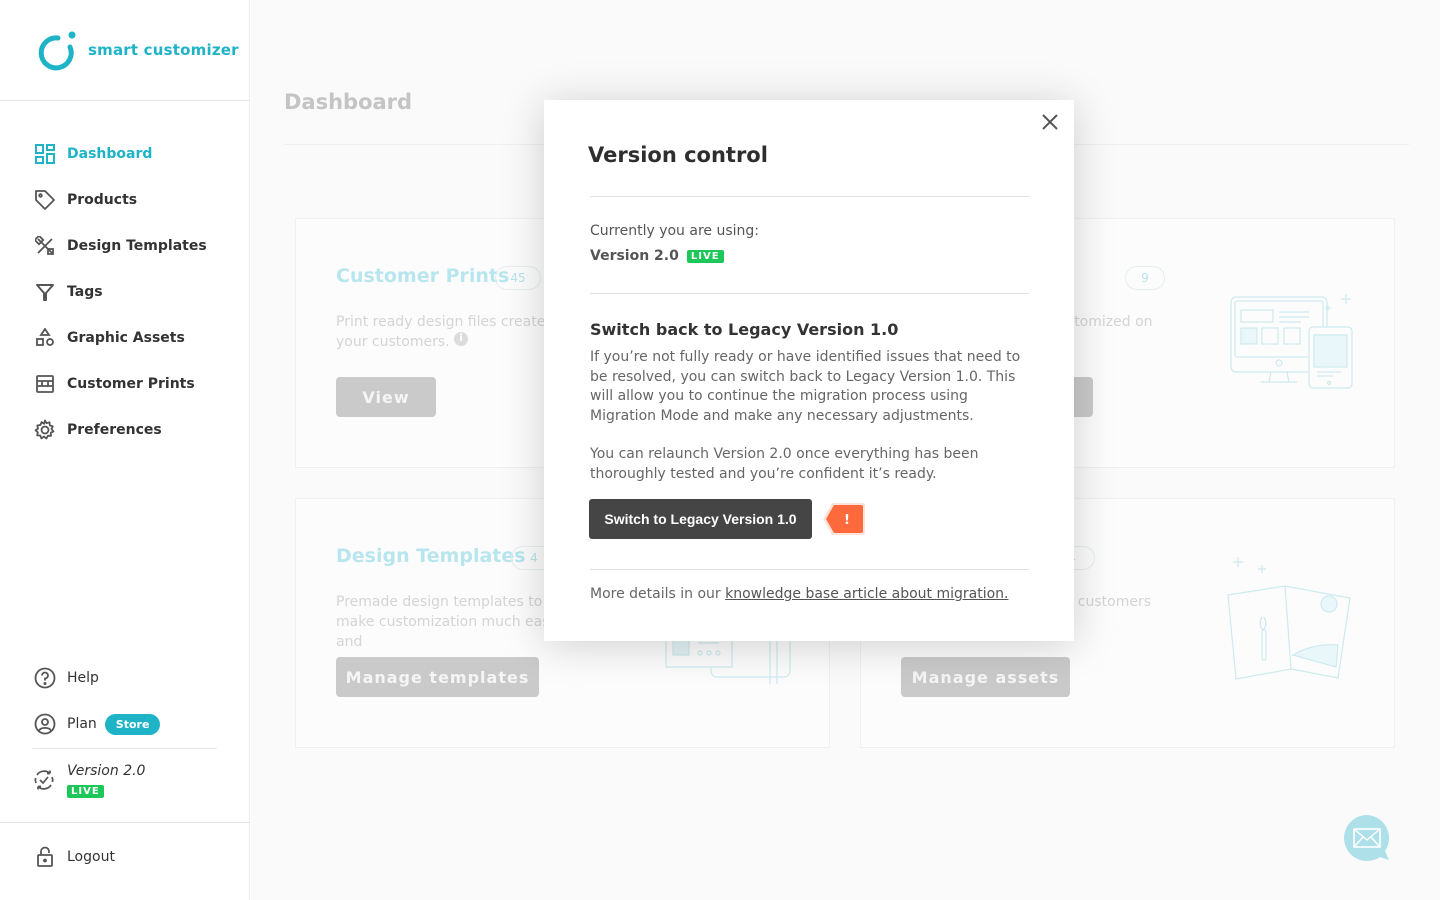 This screenshot has width=1440, height=900. What do you see at coordinates (163, 50) in the screenshot?
I see `brand-name: smart customizer` at bounding box center [163, 50].